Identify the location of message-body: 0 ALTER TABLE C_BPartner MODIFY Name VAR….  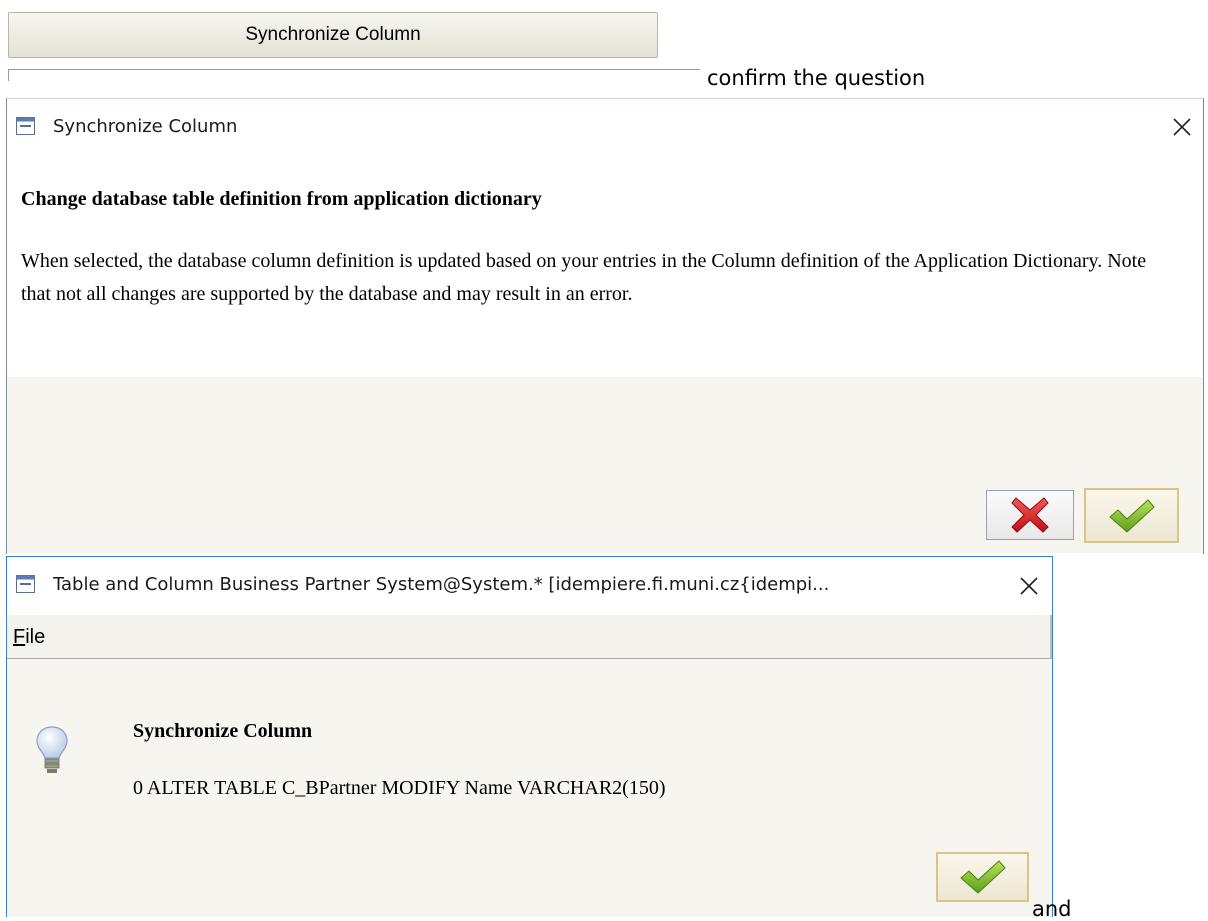
(399, 788).